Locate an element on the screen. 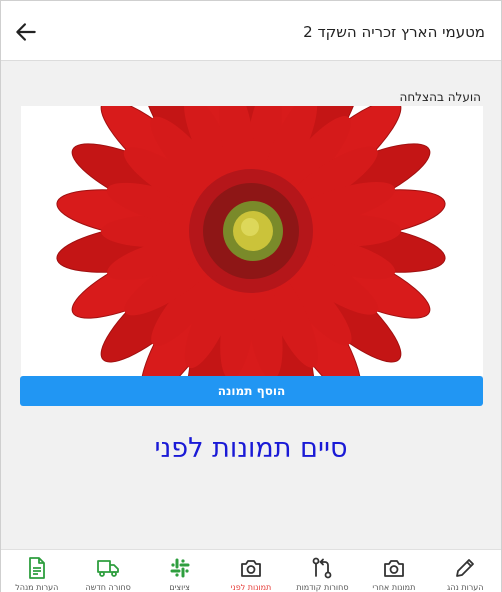  pencil-icon is located at coordinates (465, 568).